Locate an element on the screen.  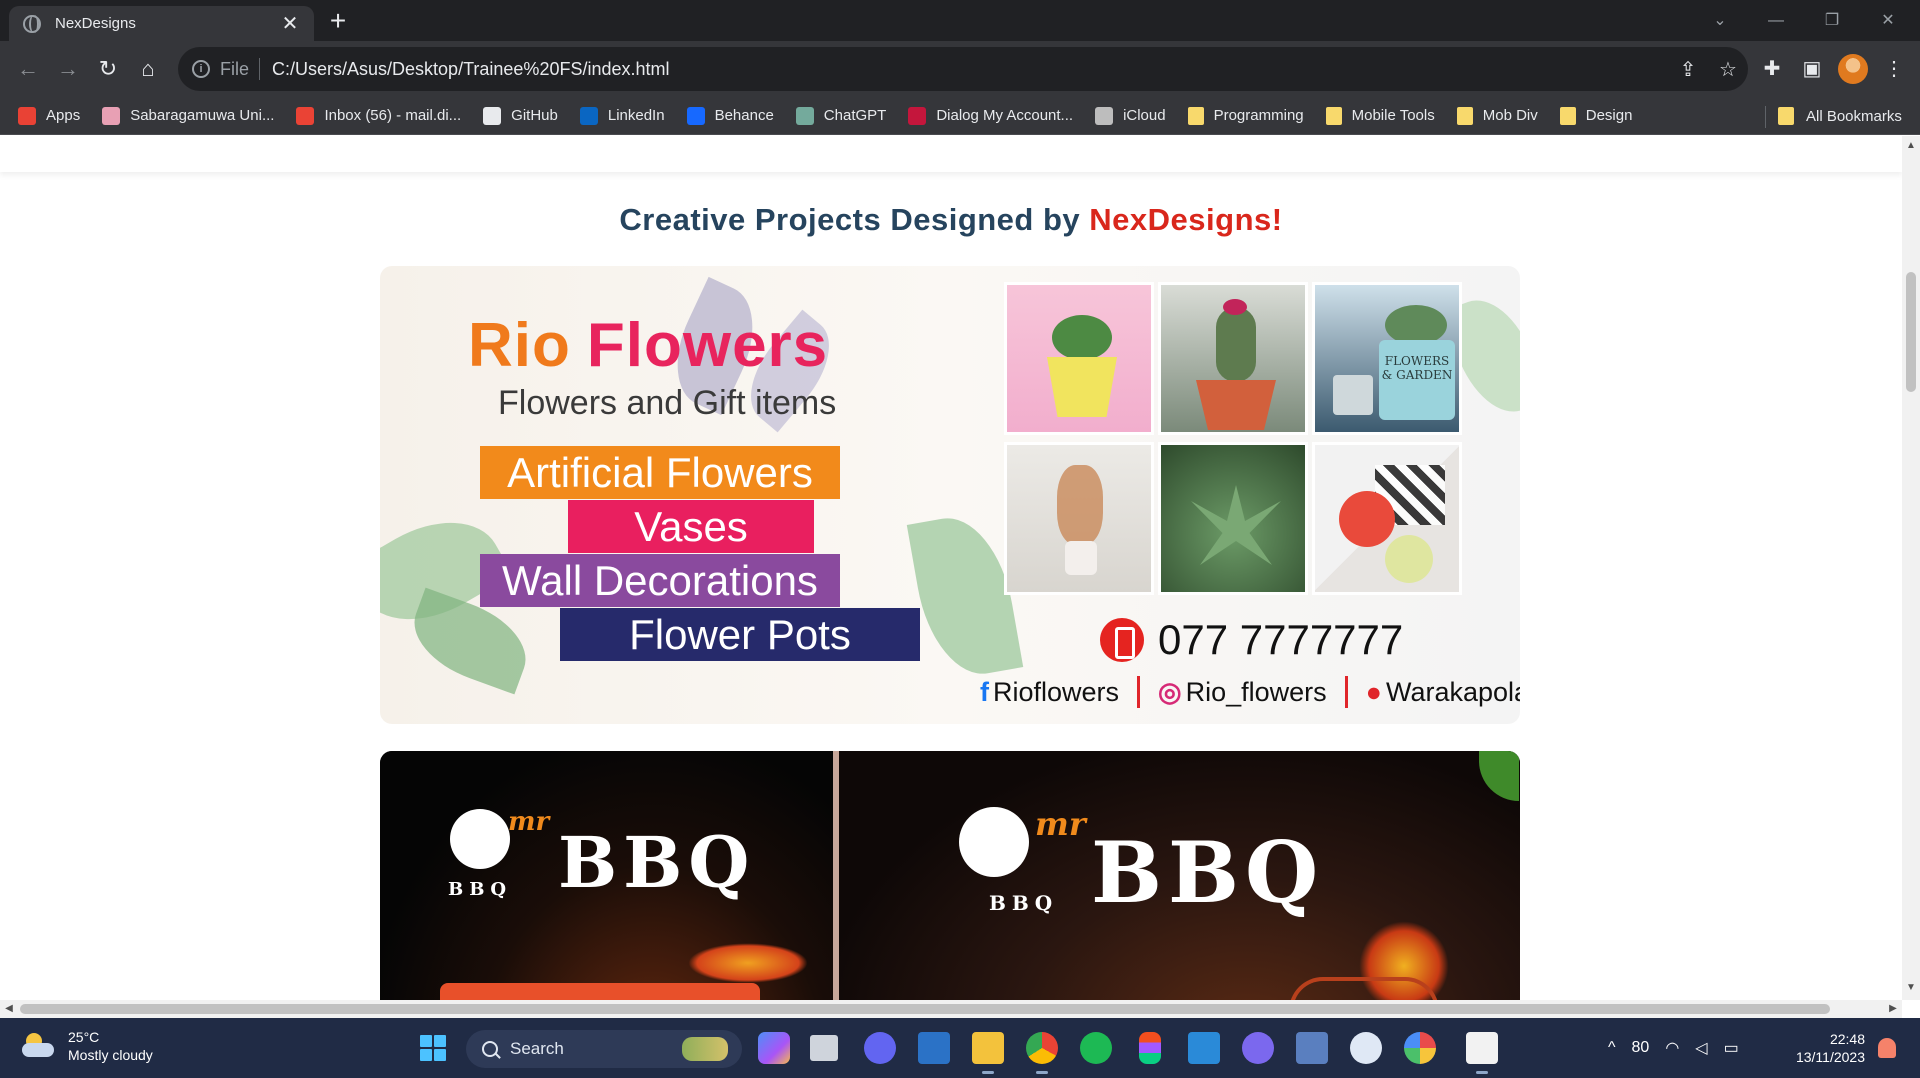
close-window-button: ✕ is located at coordinates (1888, 20).